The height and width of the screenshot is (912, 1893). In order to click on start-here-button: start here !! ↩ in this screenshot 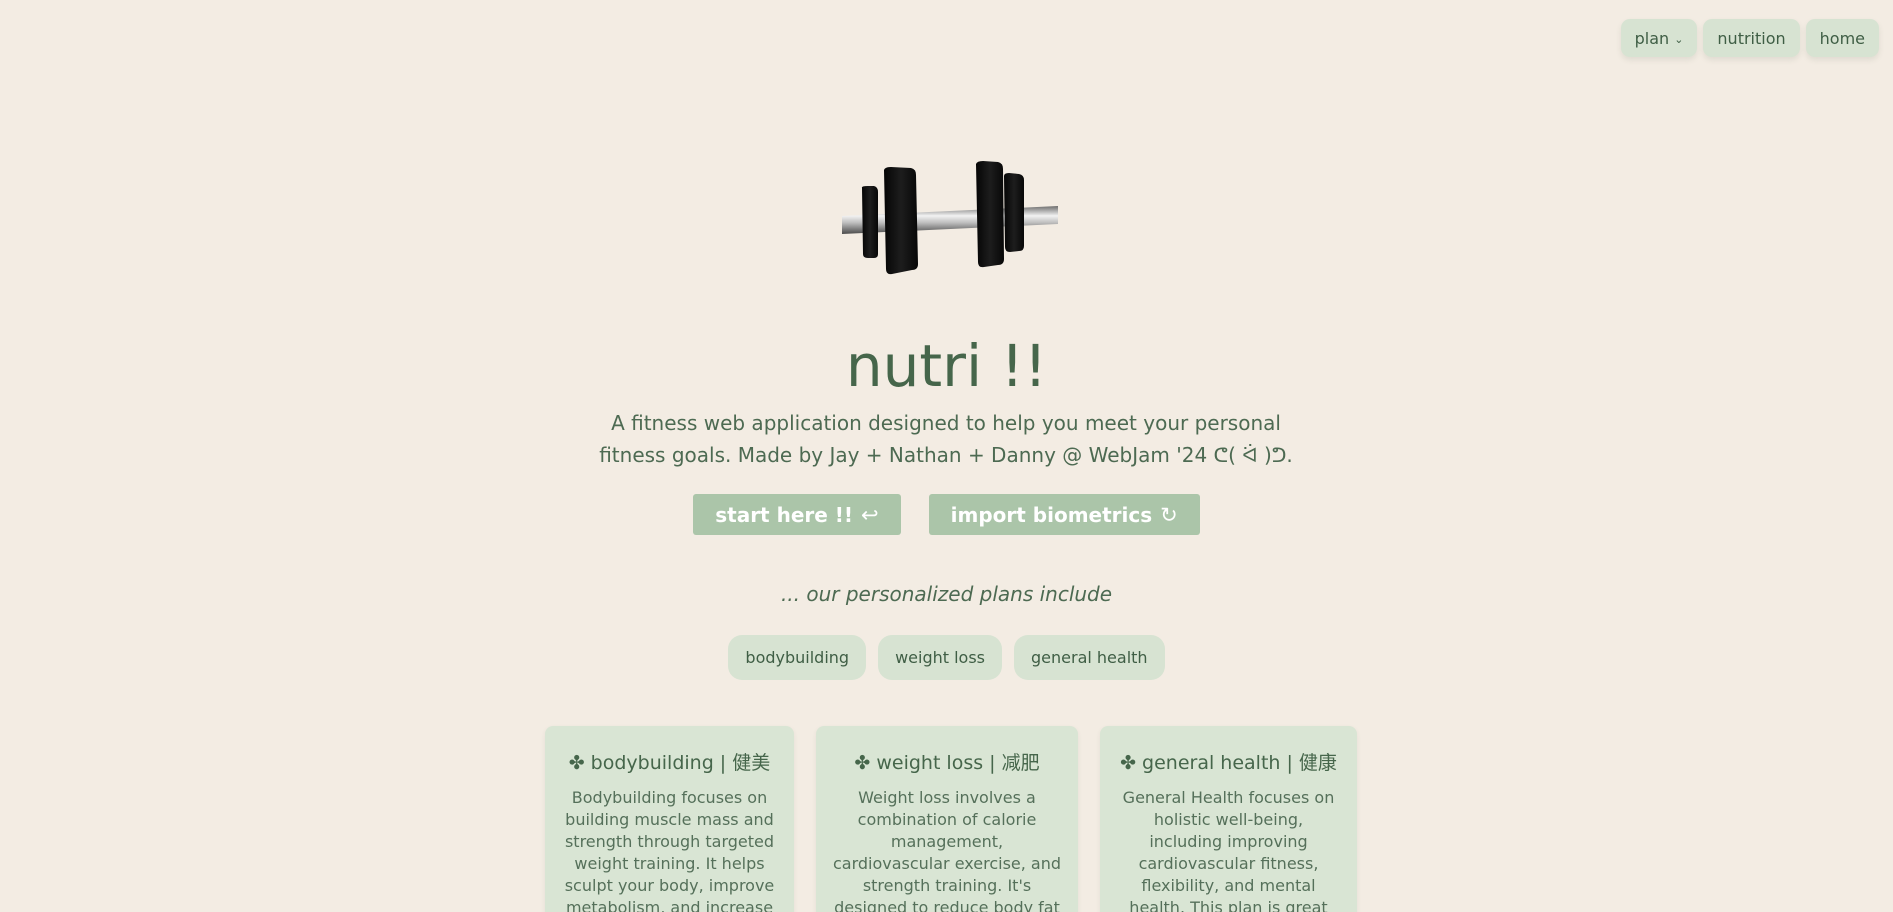, I will do `click(797, 514)`.